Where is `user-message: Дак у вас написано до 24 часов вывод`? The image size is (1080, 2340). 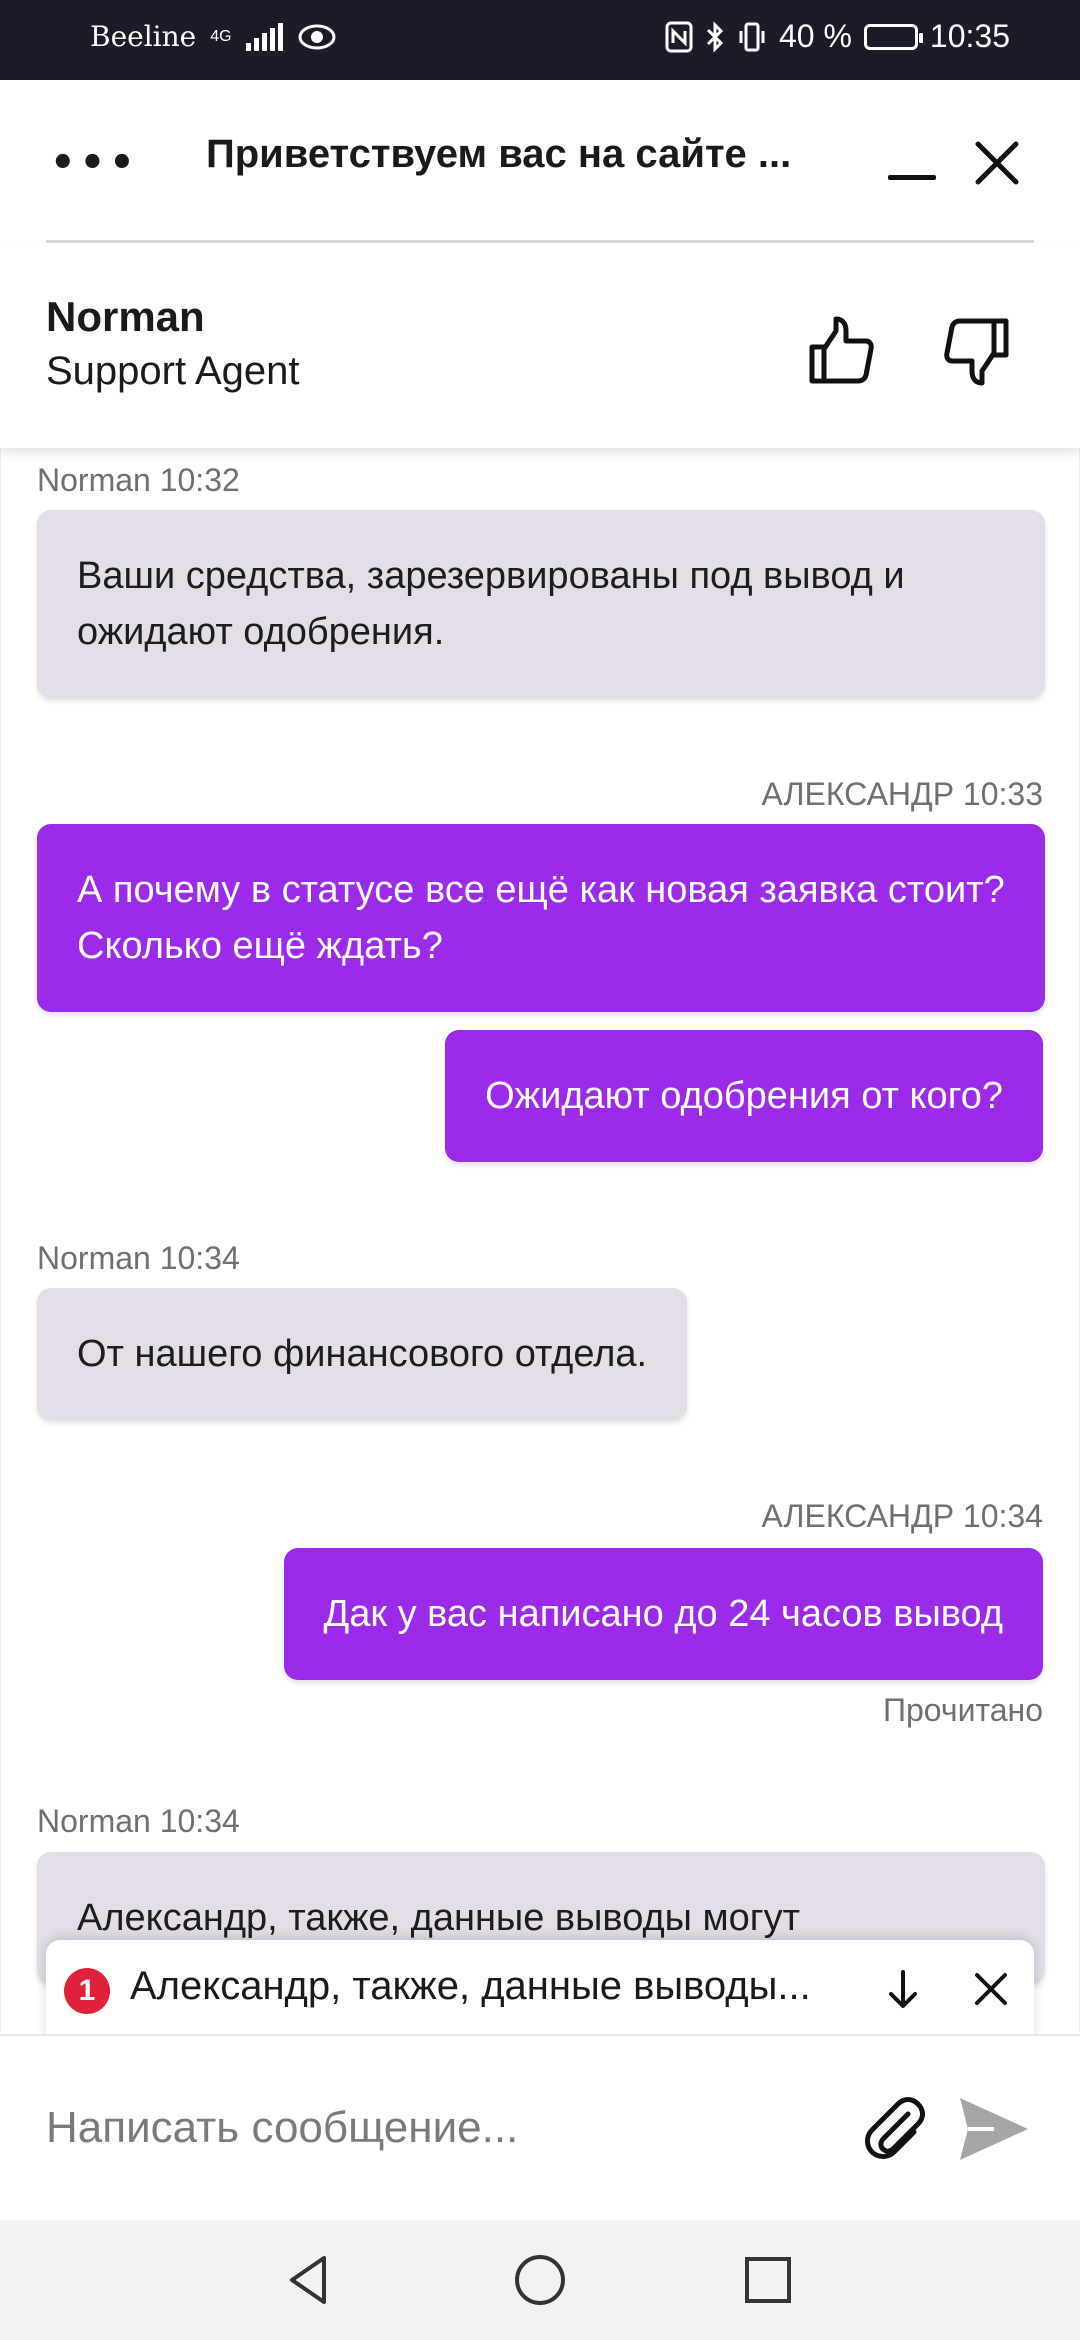 user-message: Дак у вас написано до 24 часов вывод is located at coordinates (663, 1614).